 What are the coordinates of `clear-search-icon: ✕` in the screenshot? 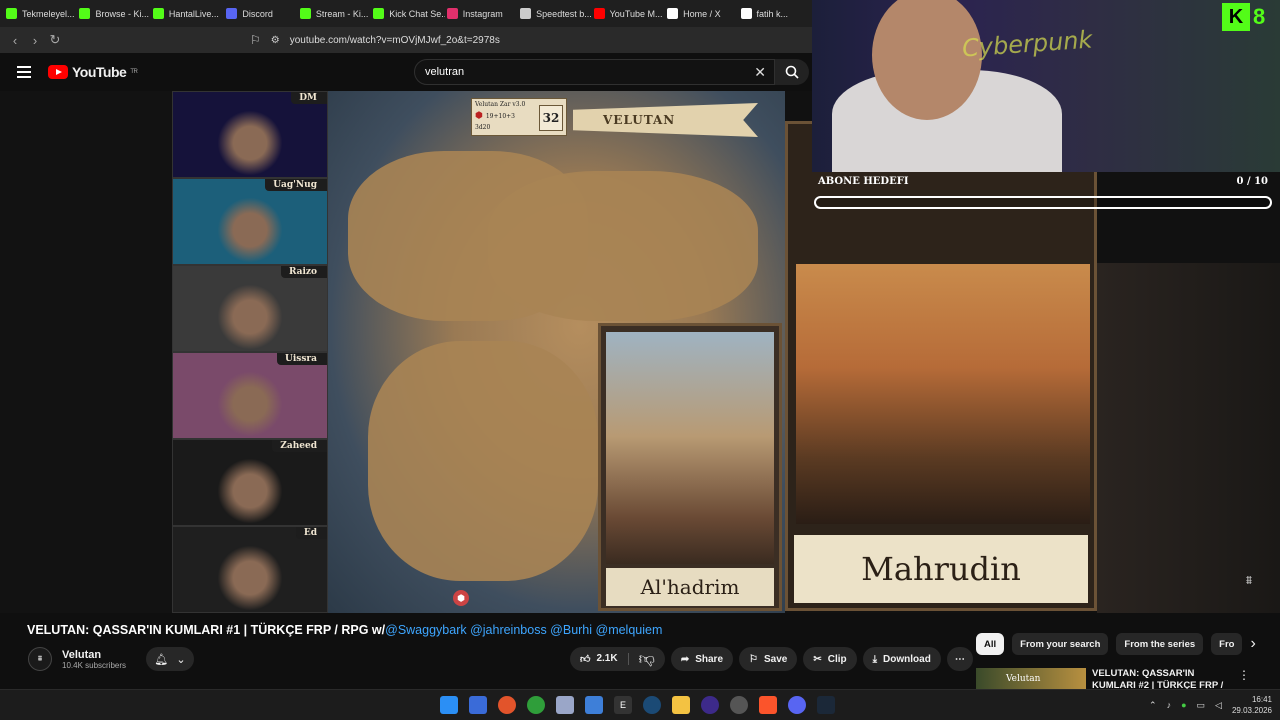 It's located at (760, 72).